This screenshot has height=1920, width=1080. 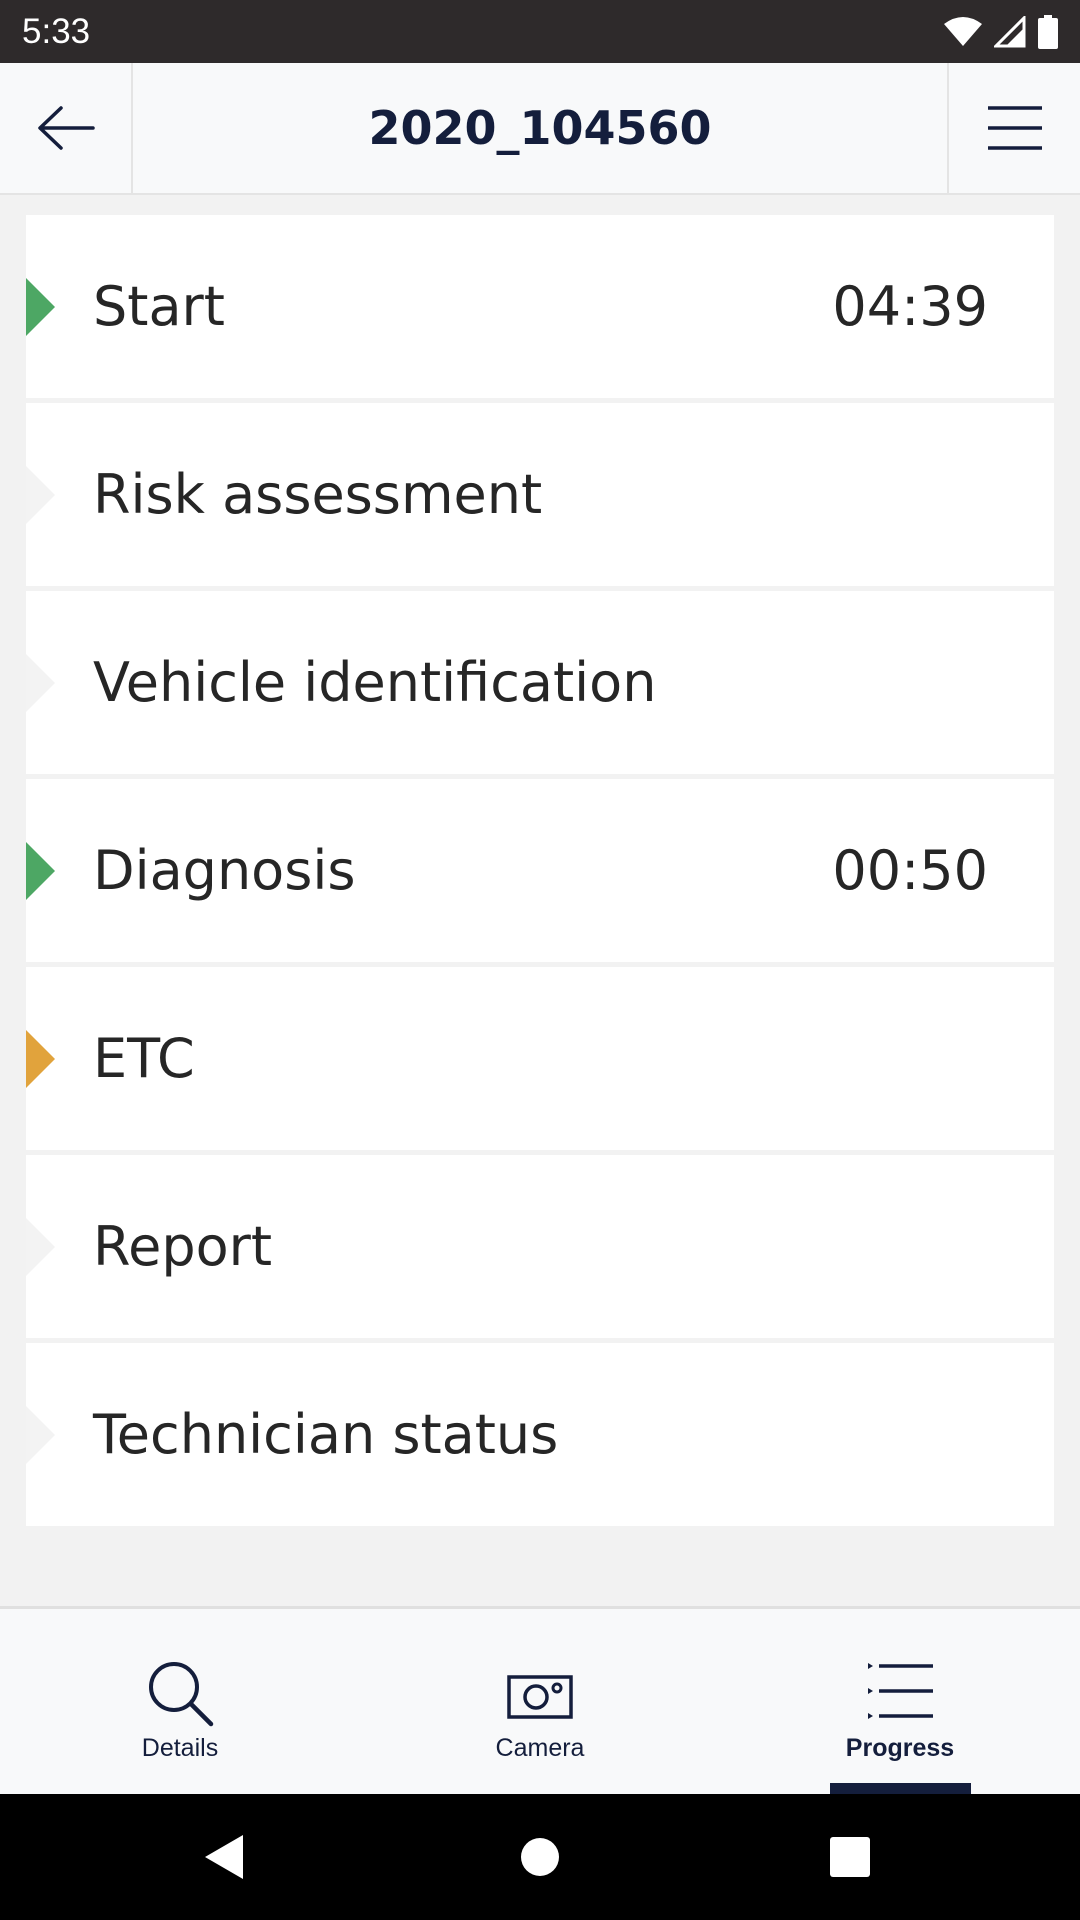 I want to click on nav-recents-button, so click(x=850, y=1857).